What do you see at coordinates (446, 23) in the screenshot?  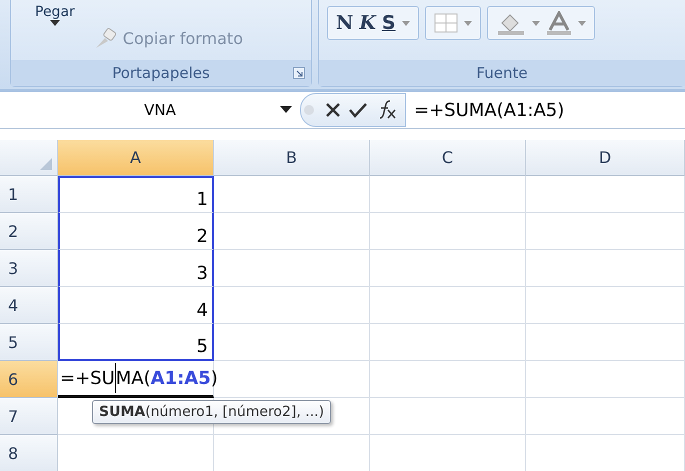 I see `borders-icon` at bounding box center [446, 23].